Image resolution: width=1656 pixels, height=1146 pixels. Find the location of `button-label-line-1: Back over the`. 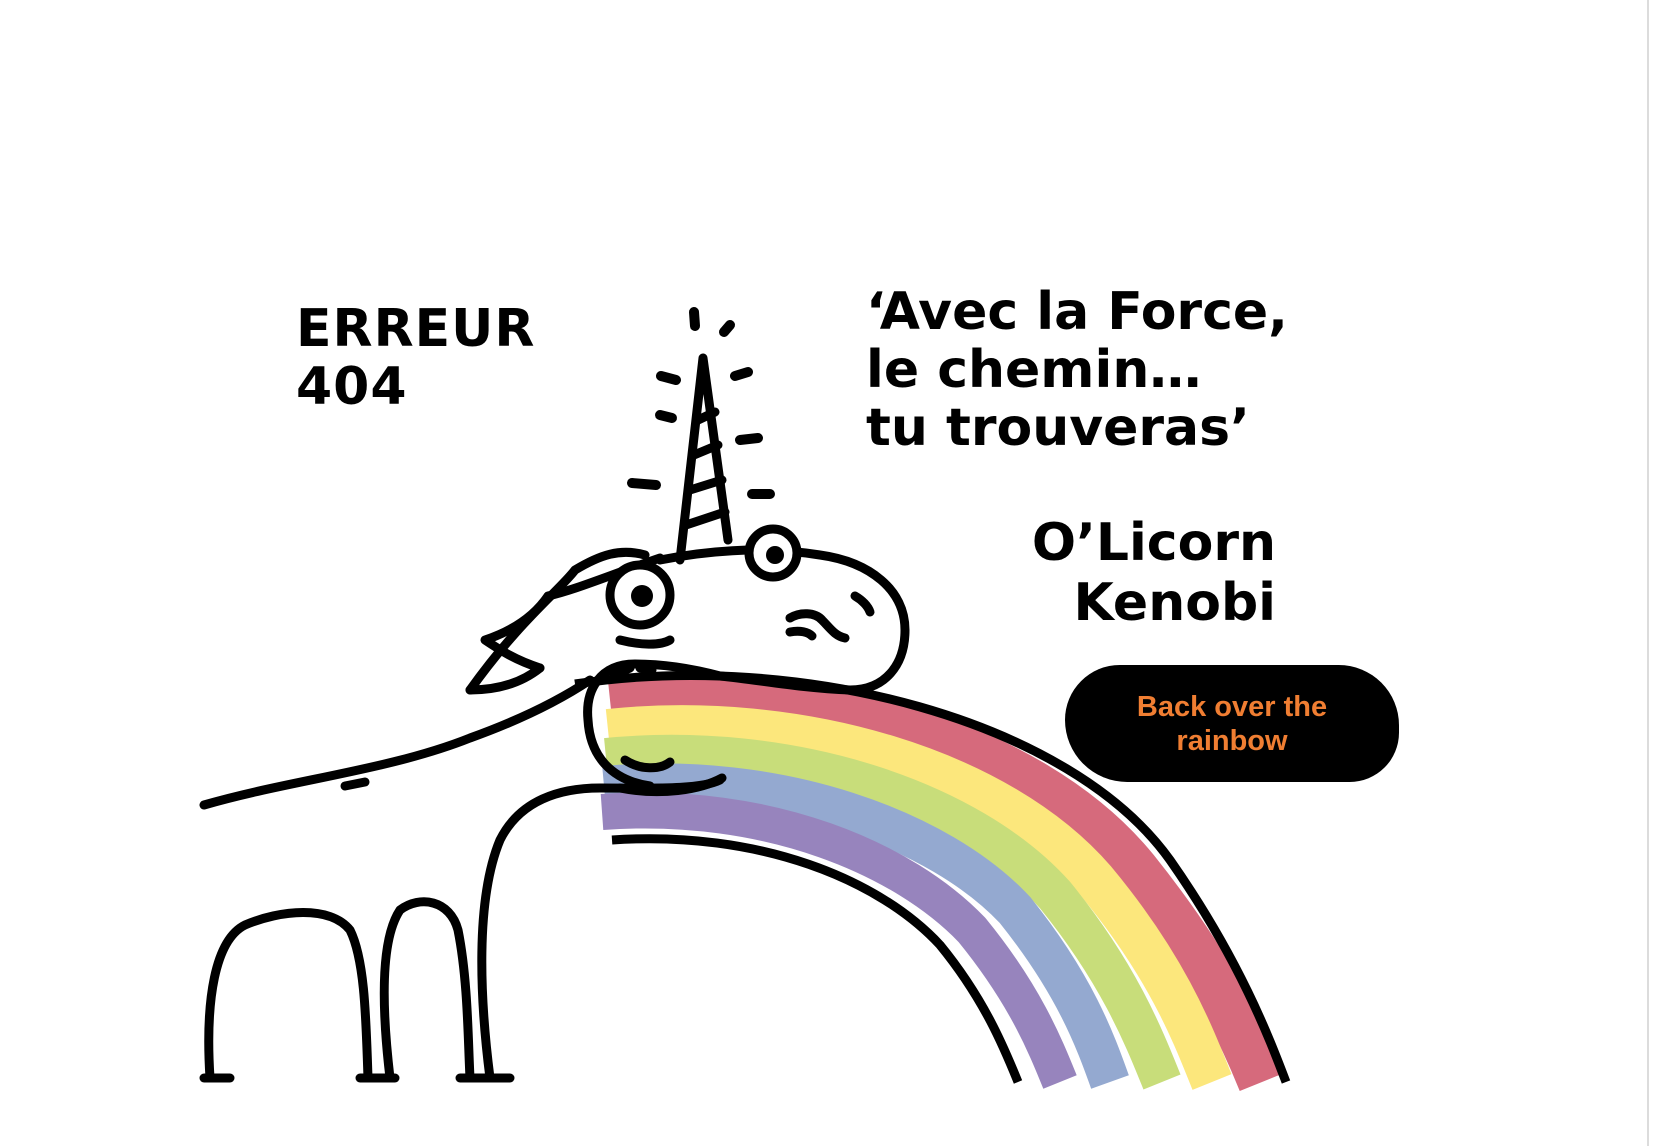

button-label-line-1: Back over the is located at coordinates (1232, 706).